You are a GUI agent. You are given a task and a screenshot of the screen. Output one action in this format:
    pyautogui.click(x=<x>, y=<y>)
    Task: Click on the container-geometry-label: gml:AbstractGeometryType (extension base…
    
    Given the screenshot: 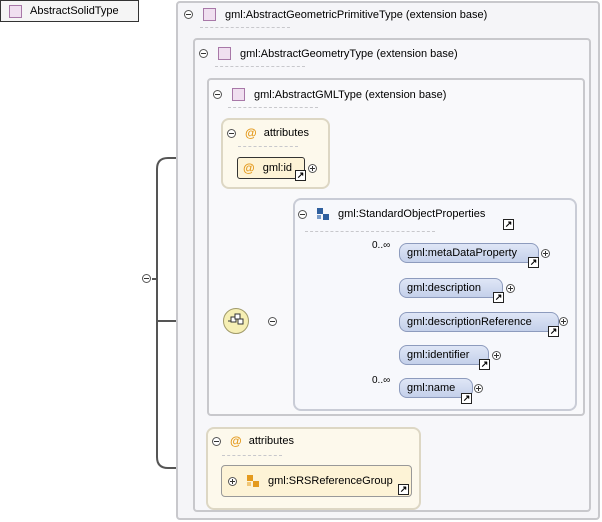 What is the action you would take?
    pyautogui.click(x=349, y=53)
    